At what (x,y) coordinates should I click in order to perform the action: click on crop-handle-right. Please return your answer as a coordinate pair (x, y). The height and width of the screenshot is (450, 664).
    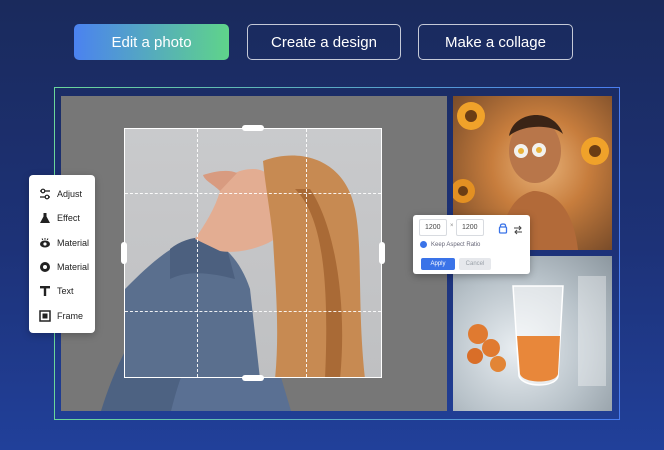
    Looking at the image, I should click on (382, 253).